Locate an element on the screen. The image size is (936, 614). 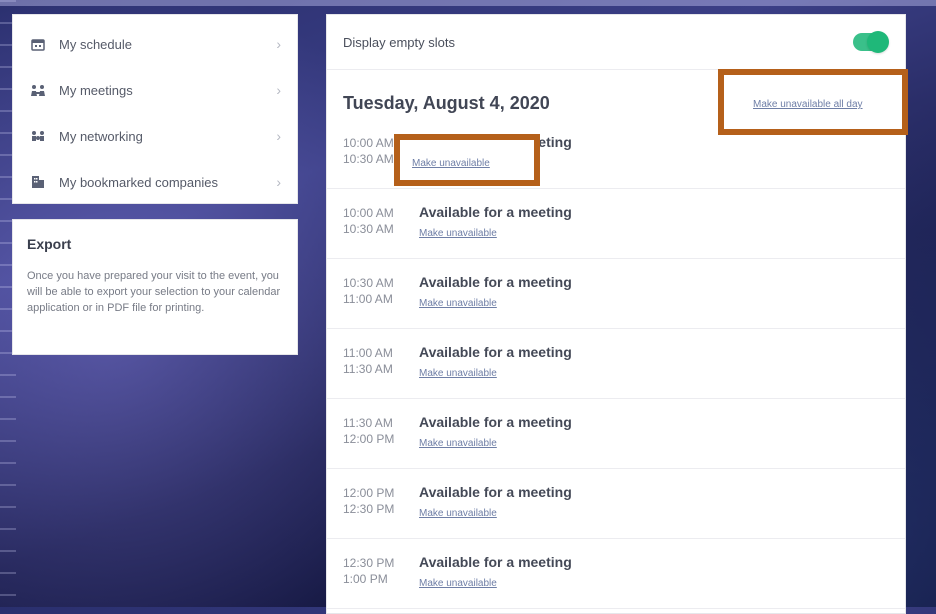
display-empty-slots-toggle is located at coordinates (871, 42).